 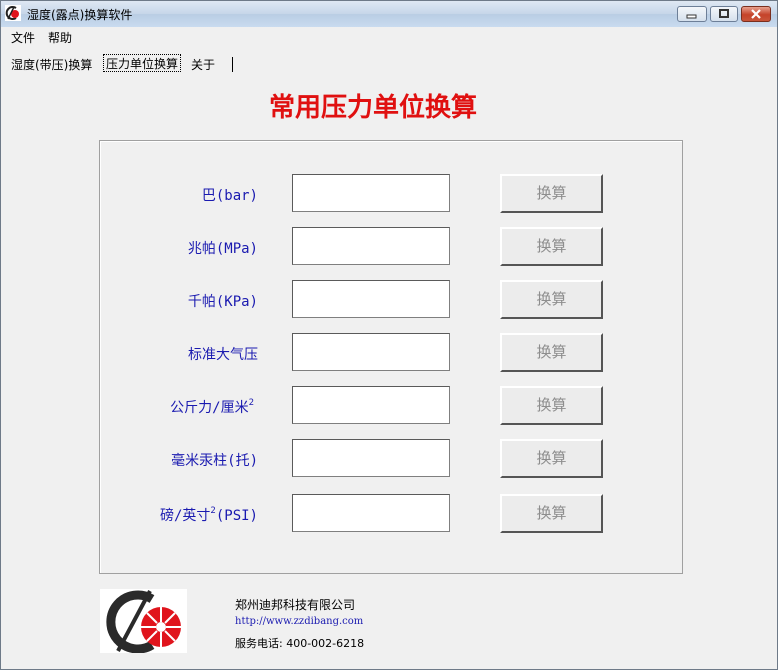 What do you see at coordinates (371, 352) in the screenshot?
I see `atm-input` at bounding box center [371, 352].